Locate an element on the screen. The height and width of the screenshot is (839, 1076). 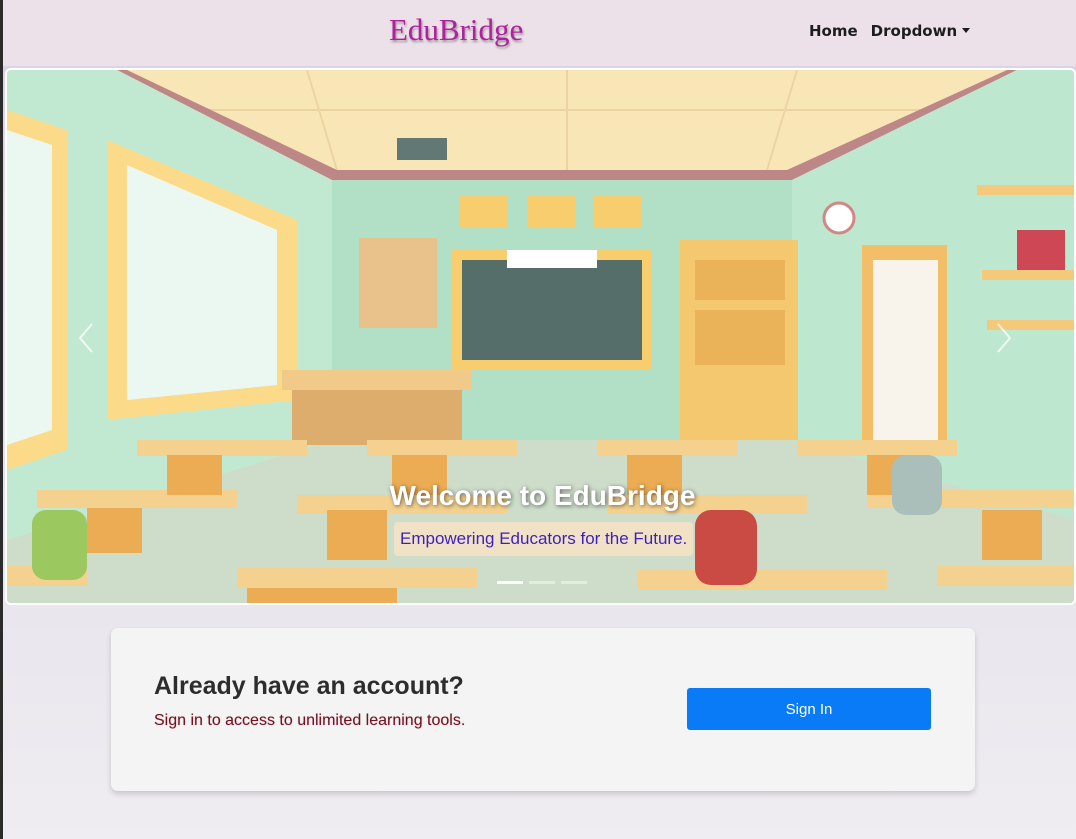
nav-dropdown-label: Dropdown is located at coordinates (914, 31).